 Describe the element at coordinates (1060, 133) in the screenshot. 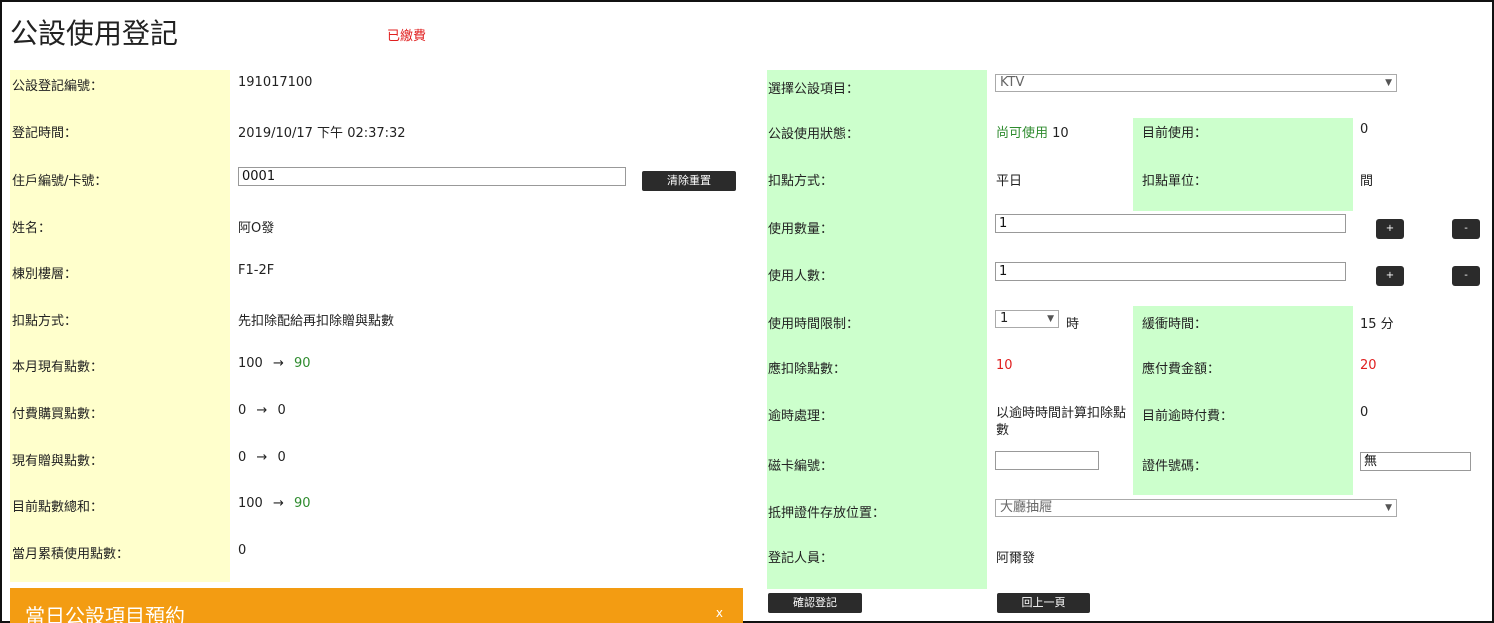

I see `status-count: 10` at that location.